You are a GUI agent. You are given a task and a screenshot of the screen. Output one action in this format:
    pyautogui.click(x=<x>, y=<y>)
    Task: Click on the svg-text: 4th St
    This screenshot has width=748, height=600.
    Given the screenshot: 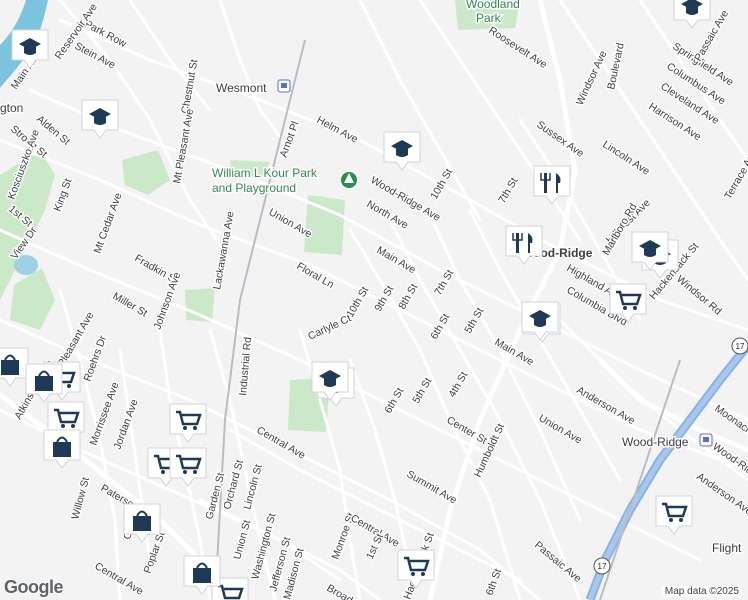 What is the action you would take?
    pyautogui.click(x=458, y=385)
    